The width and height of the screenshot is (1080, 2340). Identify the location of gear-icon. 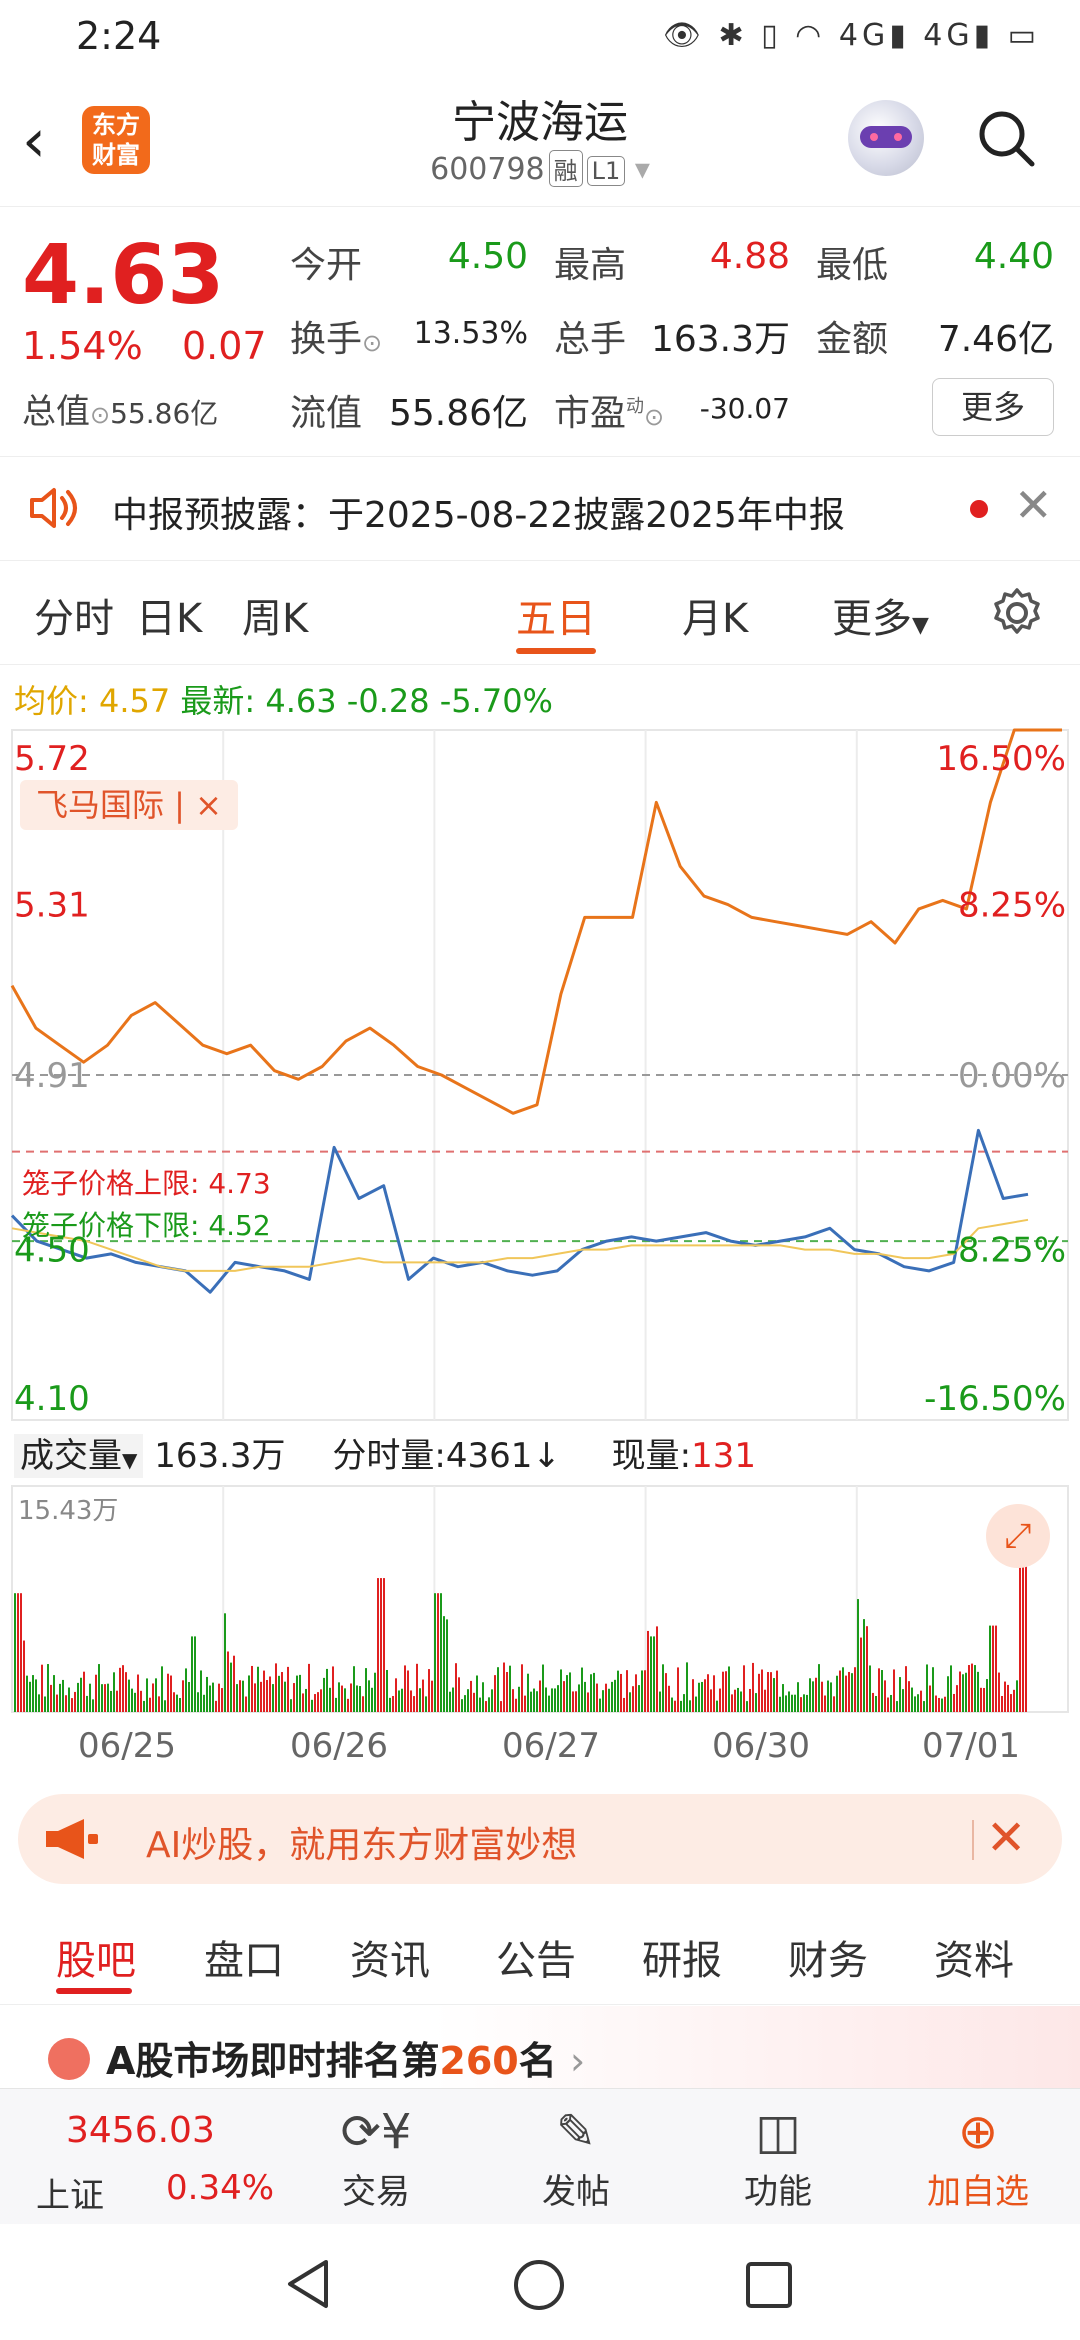
(1017, 615).